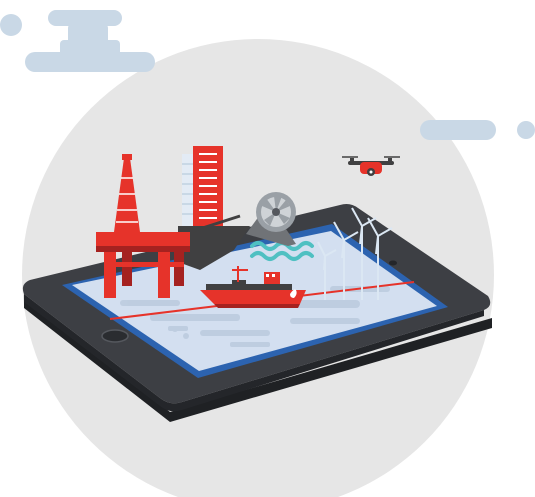 The height and width of the screenshot is (497, 535). Describe the element at coordinates (208, 188) in the screenshot. I see `office-tower-red` at that location.